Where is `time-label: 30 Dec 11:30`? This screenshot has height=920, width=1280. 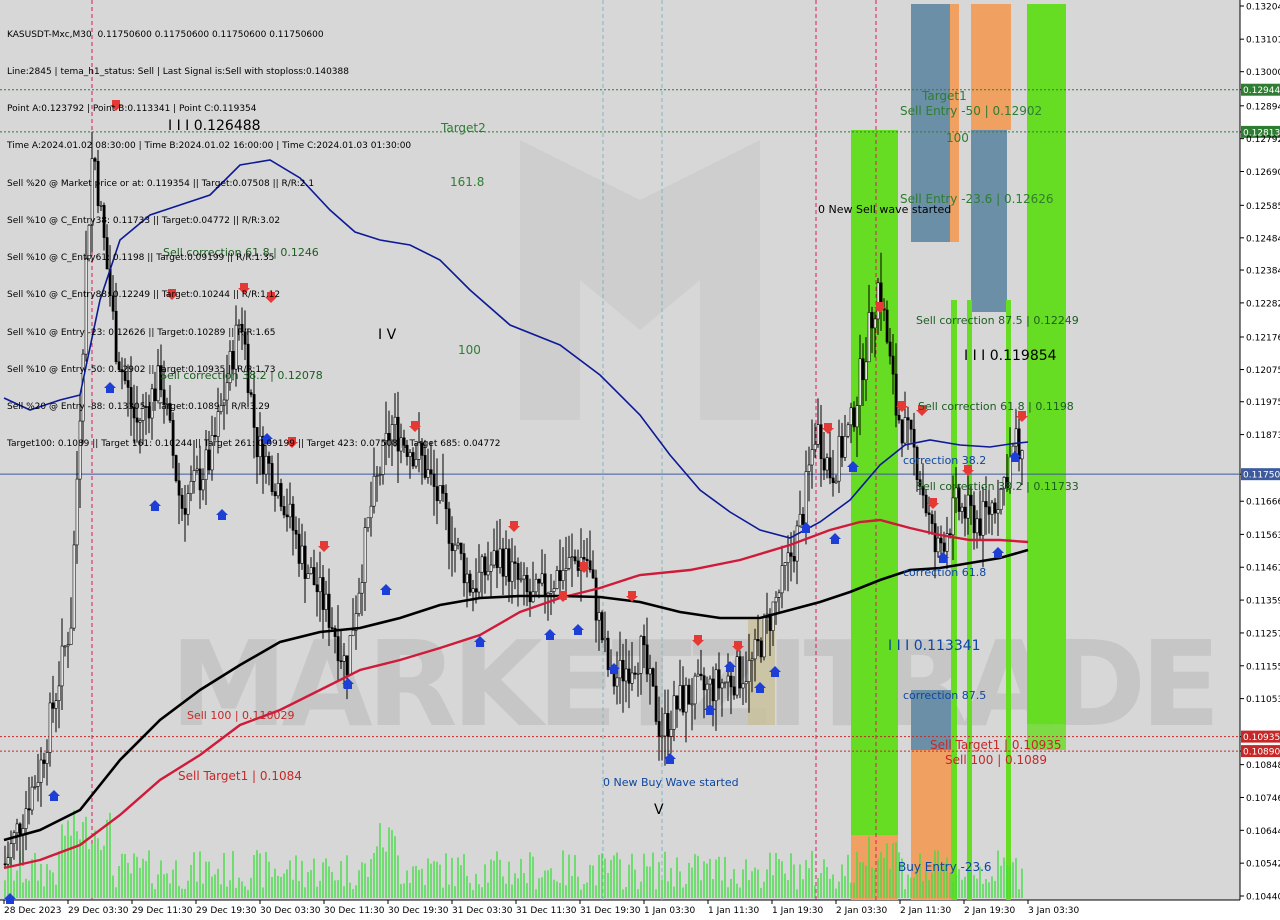 time-label: 30 Dec 11:30 is located at coordinates (354, 911).